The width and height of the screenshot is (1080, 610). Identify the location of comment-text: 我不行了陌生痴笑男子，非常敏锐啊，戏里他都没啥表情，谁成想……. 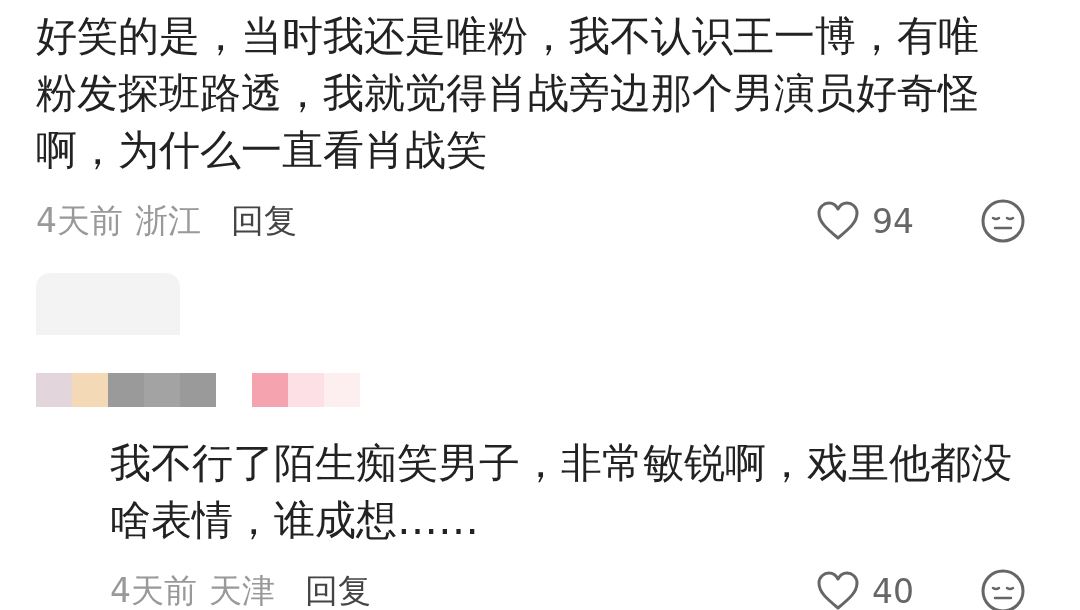
(561, 492).